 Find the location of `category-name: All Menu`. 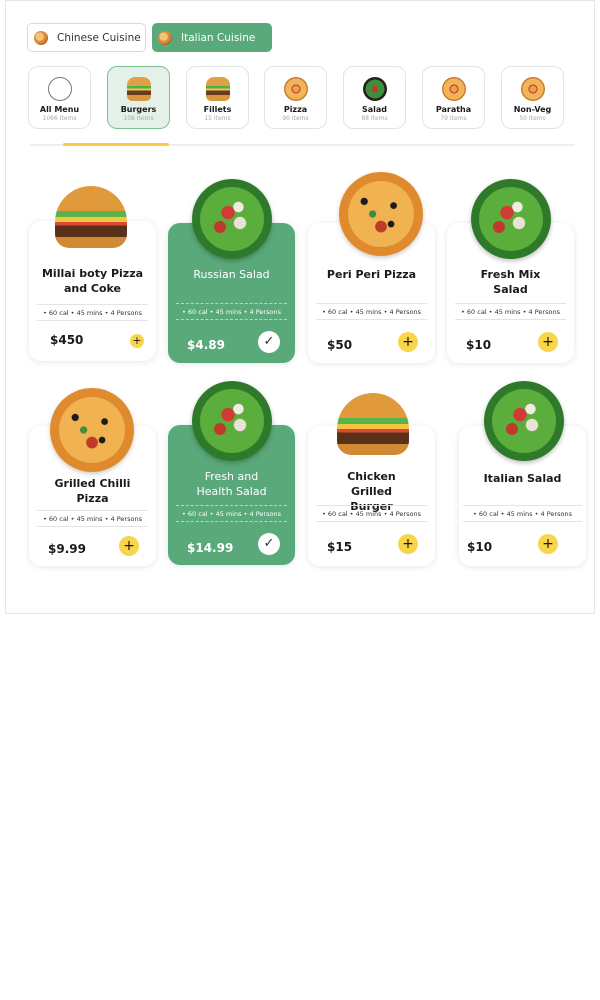

category-name: All Menu is located at coordinates (59, 109).